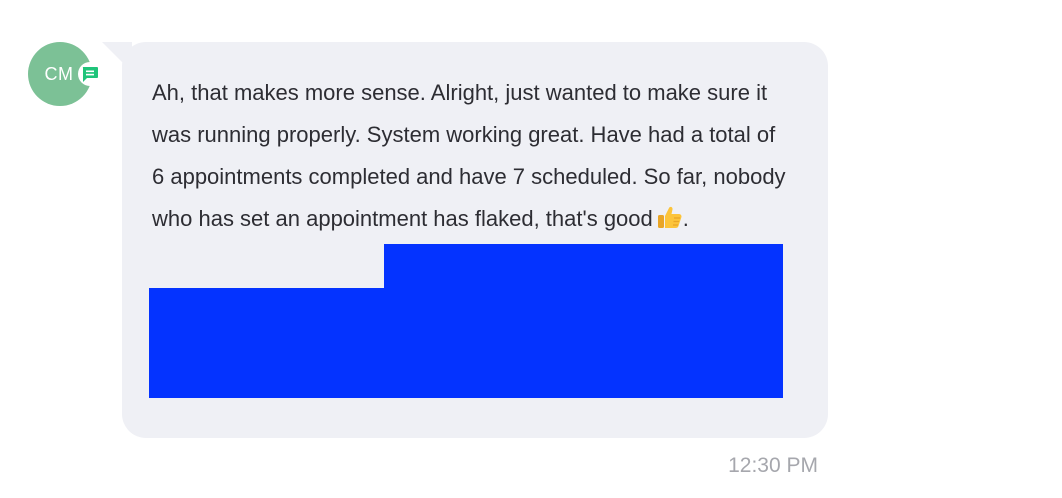  I want to click on chat-bubble-icon, so click(90, 74).